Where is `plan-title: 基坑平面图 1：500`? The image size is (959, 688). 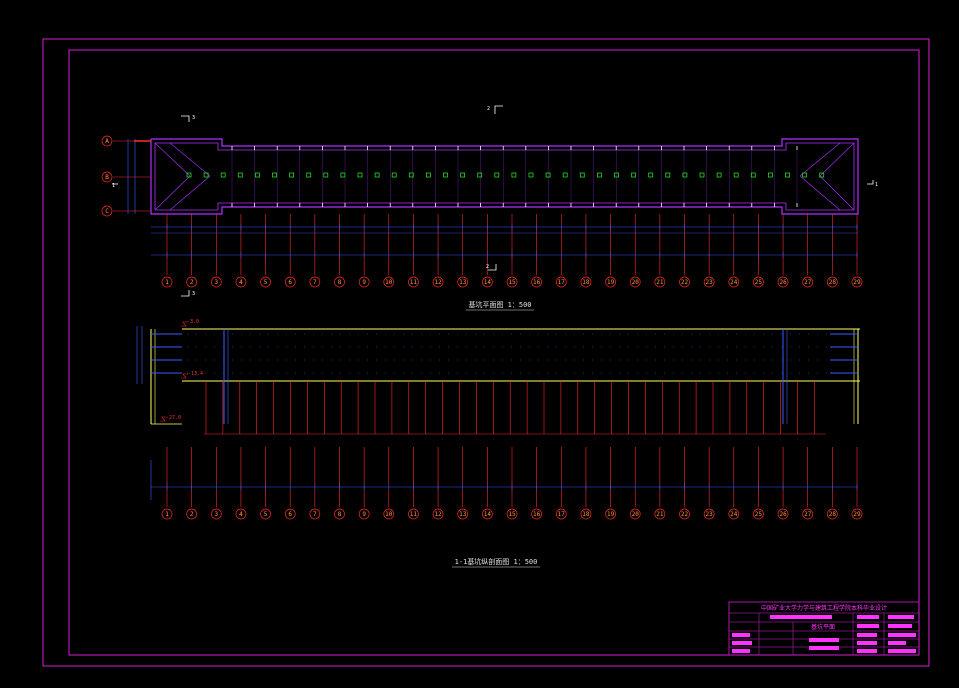 plan-title: 基坑平面图 1：500 is located at coordinates (499, 304).